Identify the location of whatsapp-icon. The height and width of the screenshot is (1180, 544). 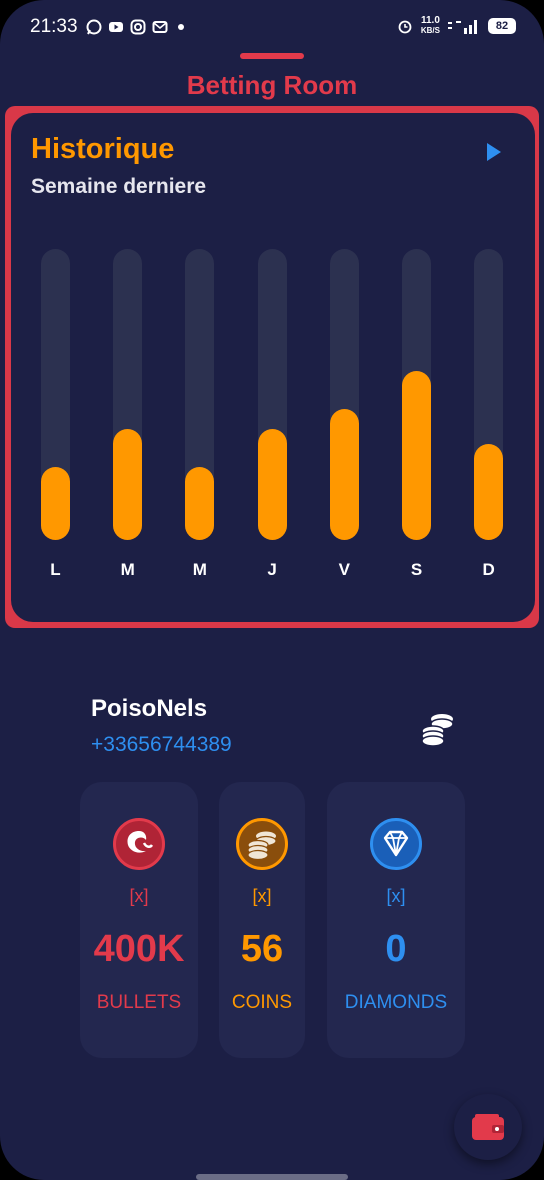
(94, 27).